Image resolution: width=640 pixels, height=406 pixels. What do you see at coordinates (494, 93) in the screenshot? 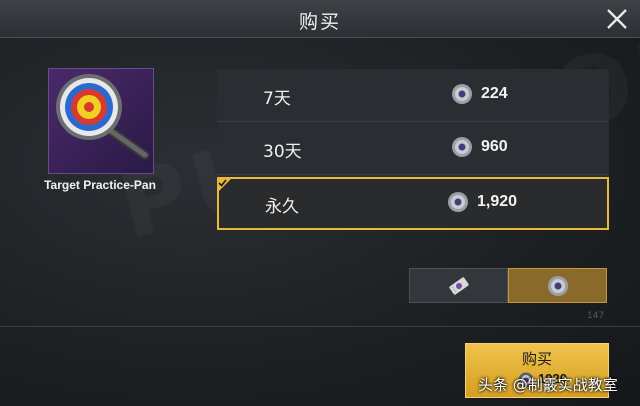
I see `option-price: 224` at bounding box center [494, 93].